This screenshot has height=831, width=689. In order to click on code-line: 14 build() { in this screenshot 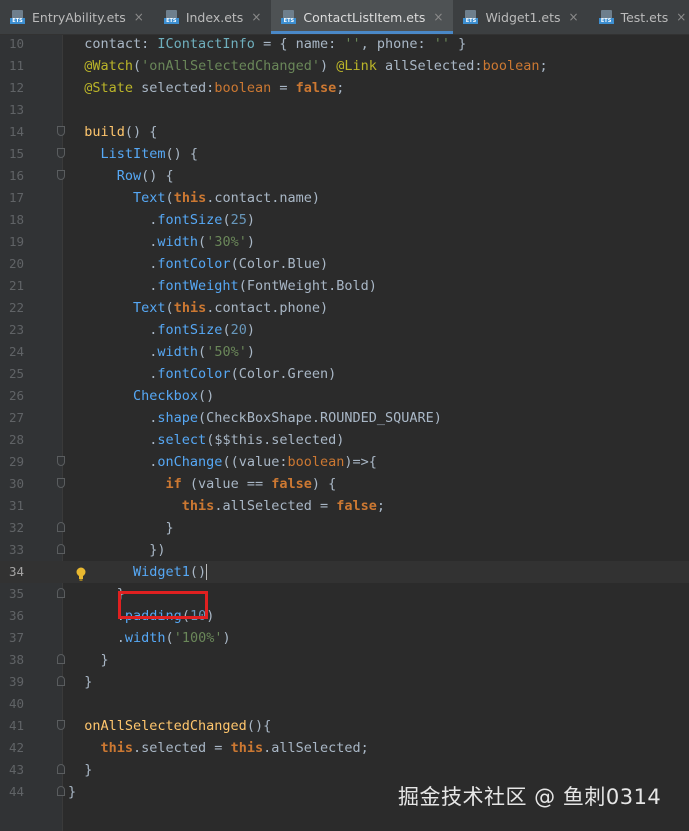, I will do `click(344, 132)`.